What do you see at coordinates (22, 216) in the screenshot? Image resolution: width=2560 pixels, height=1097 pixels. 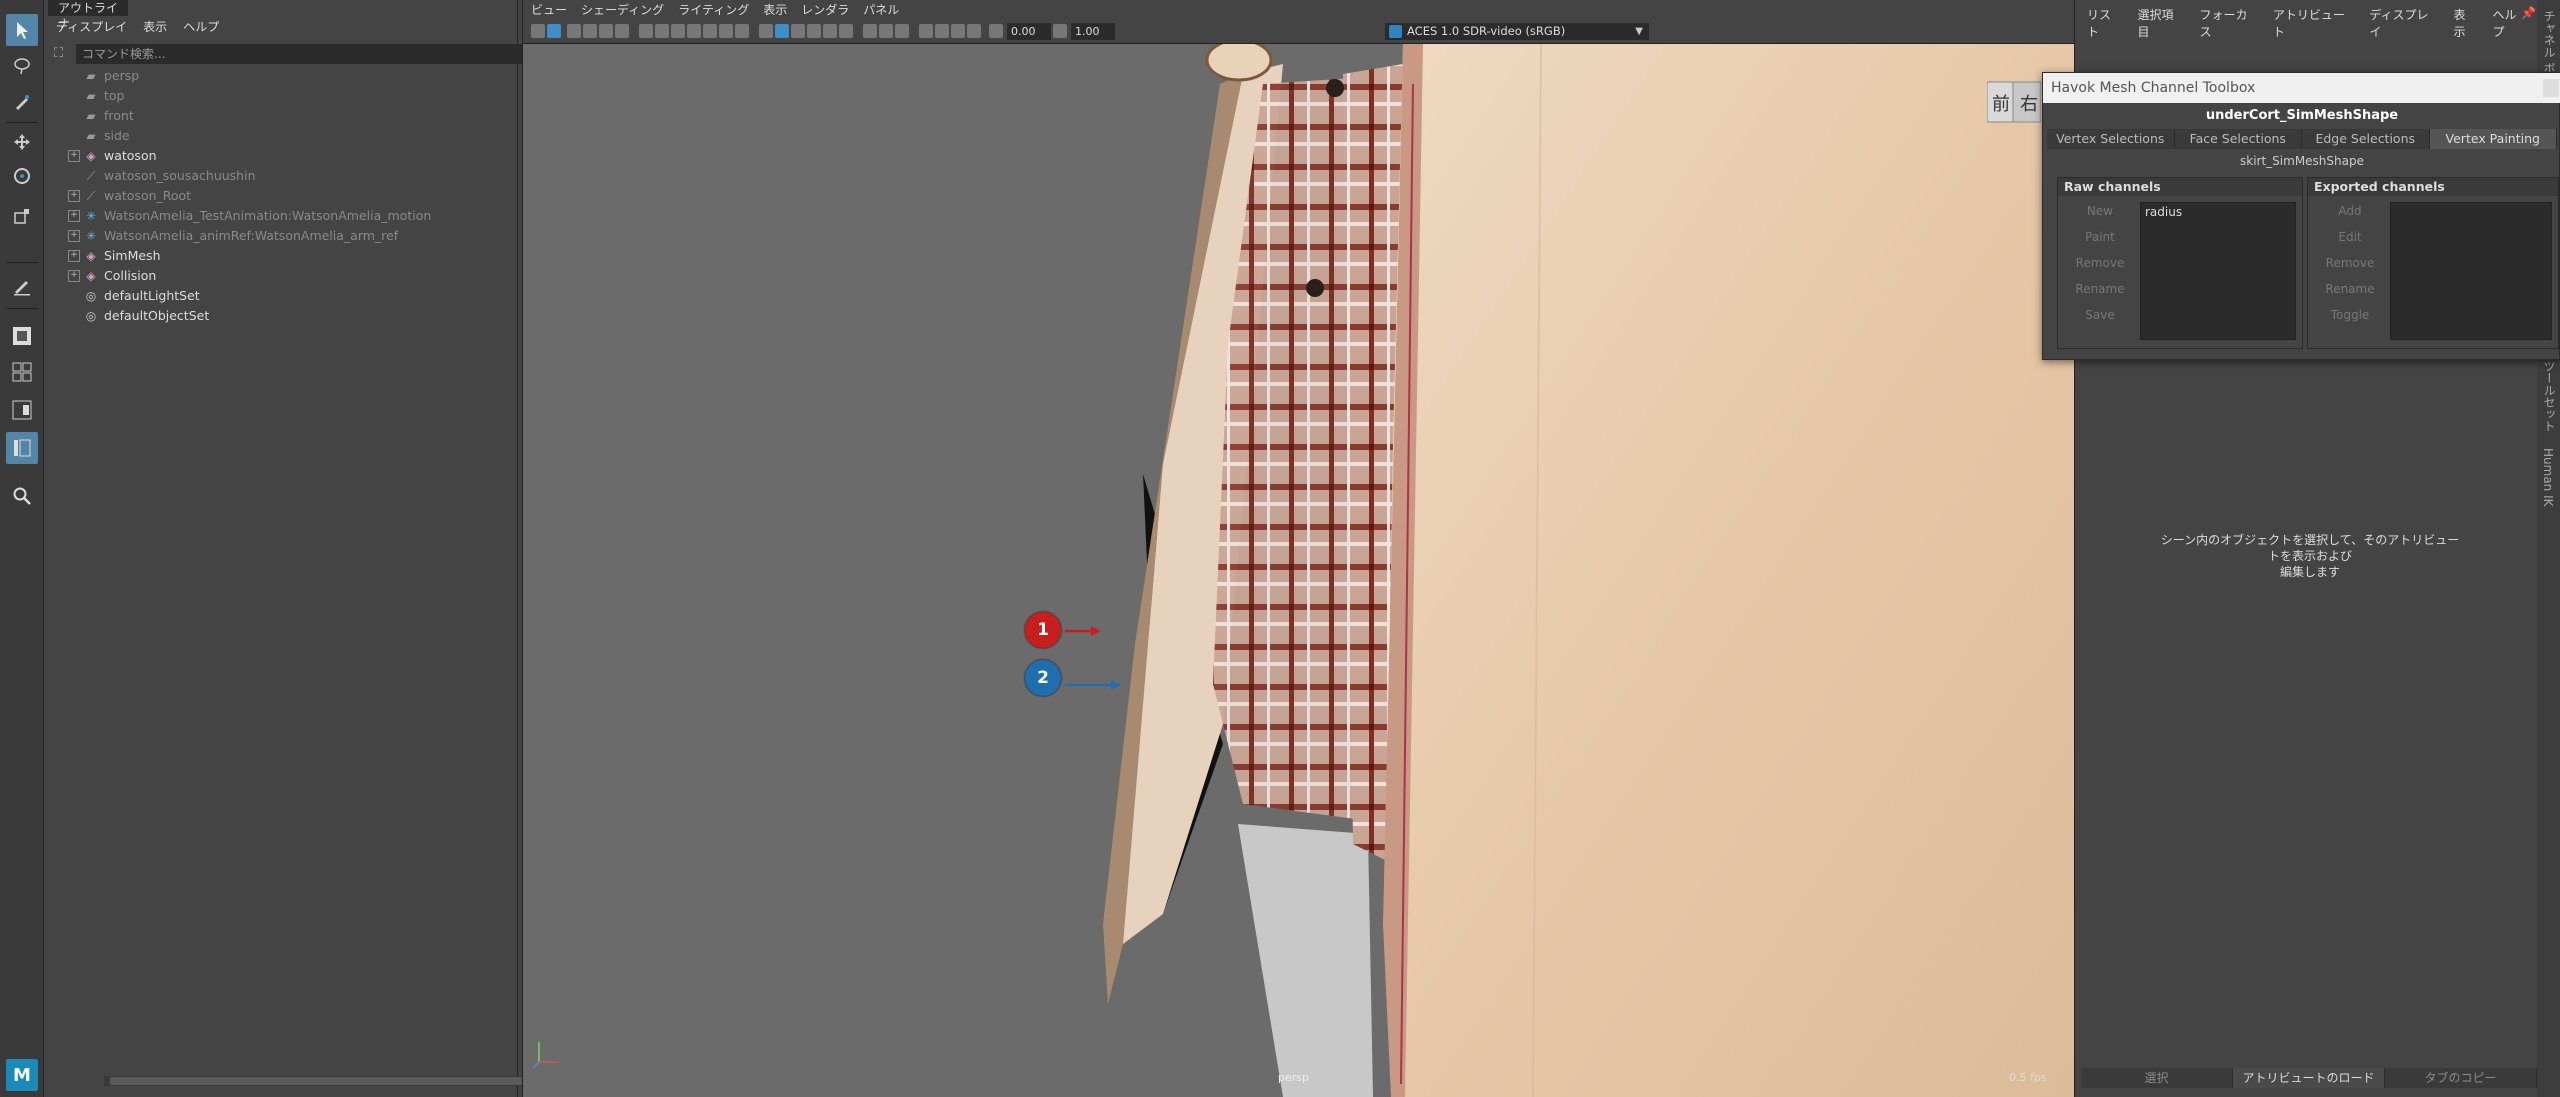 I see `scale-tool-icon` at bounding box center [22, 216].